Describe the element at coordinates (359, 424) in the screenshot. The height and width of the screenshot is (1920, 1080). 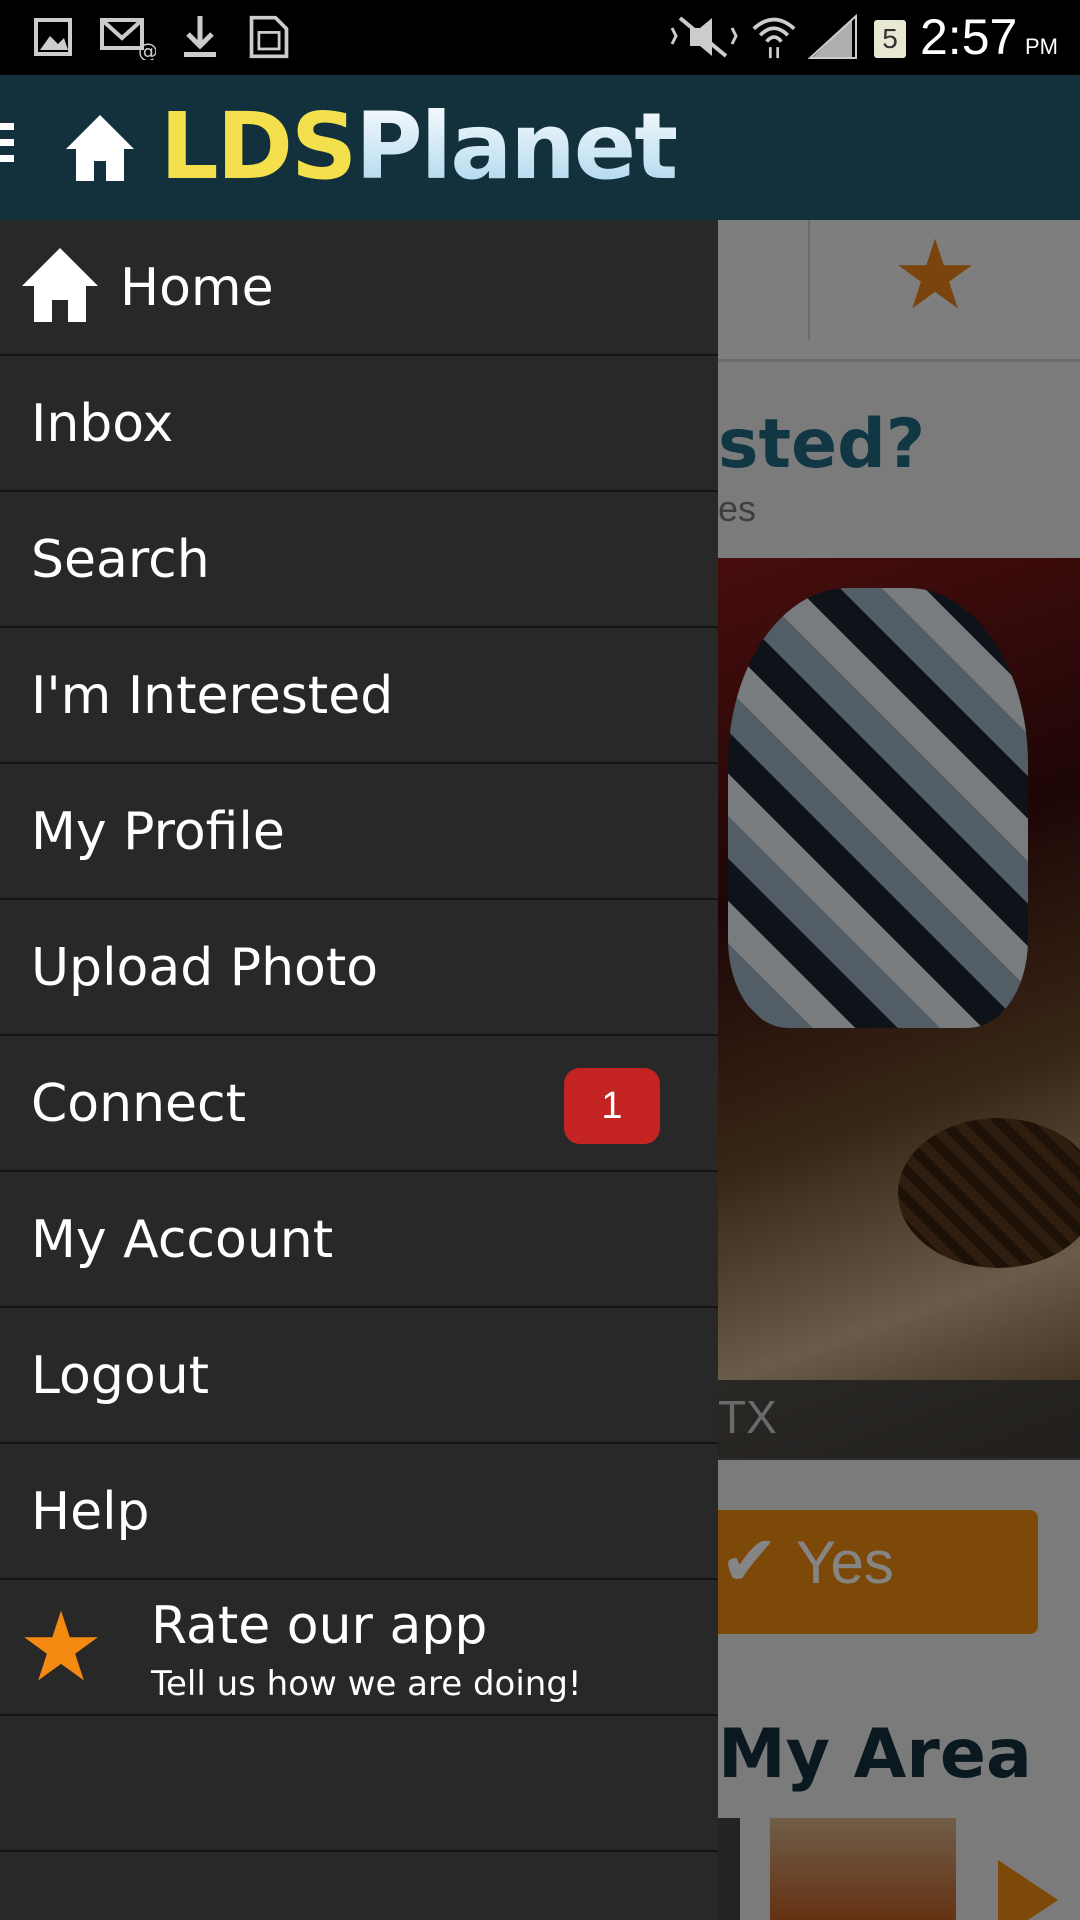
I see `drawer-item-inbox: Inbox` at that location.